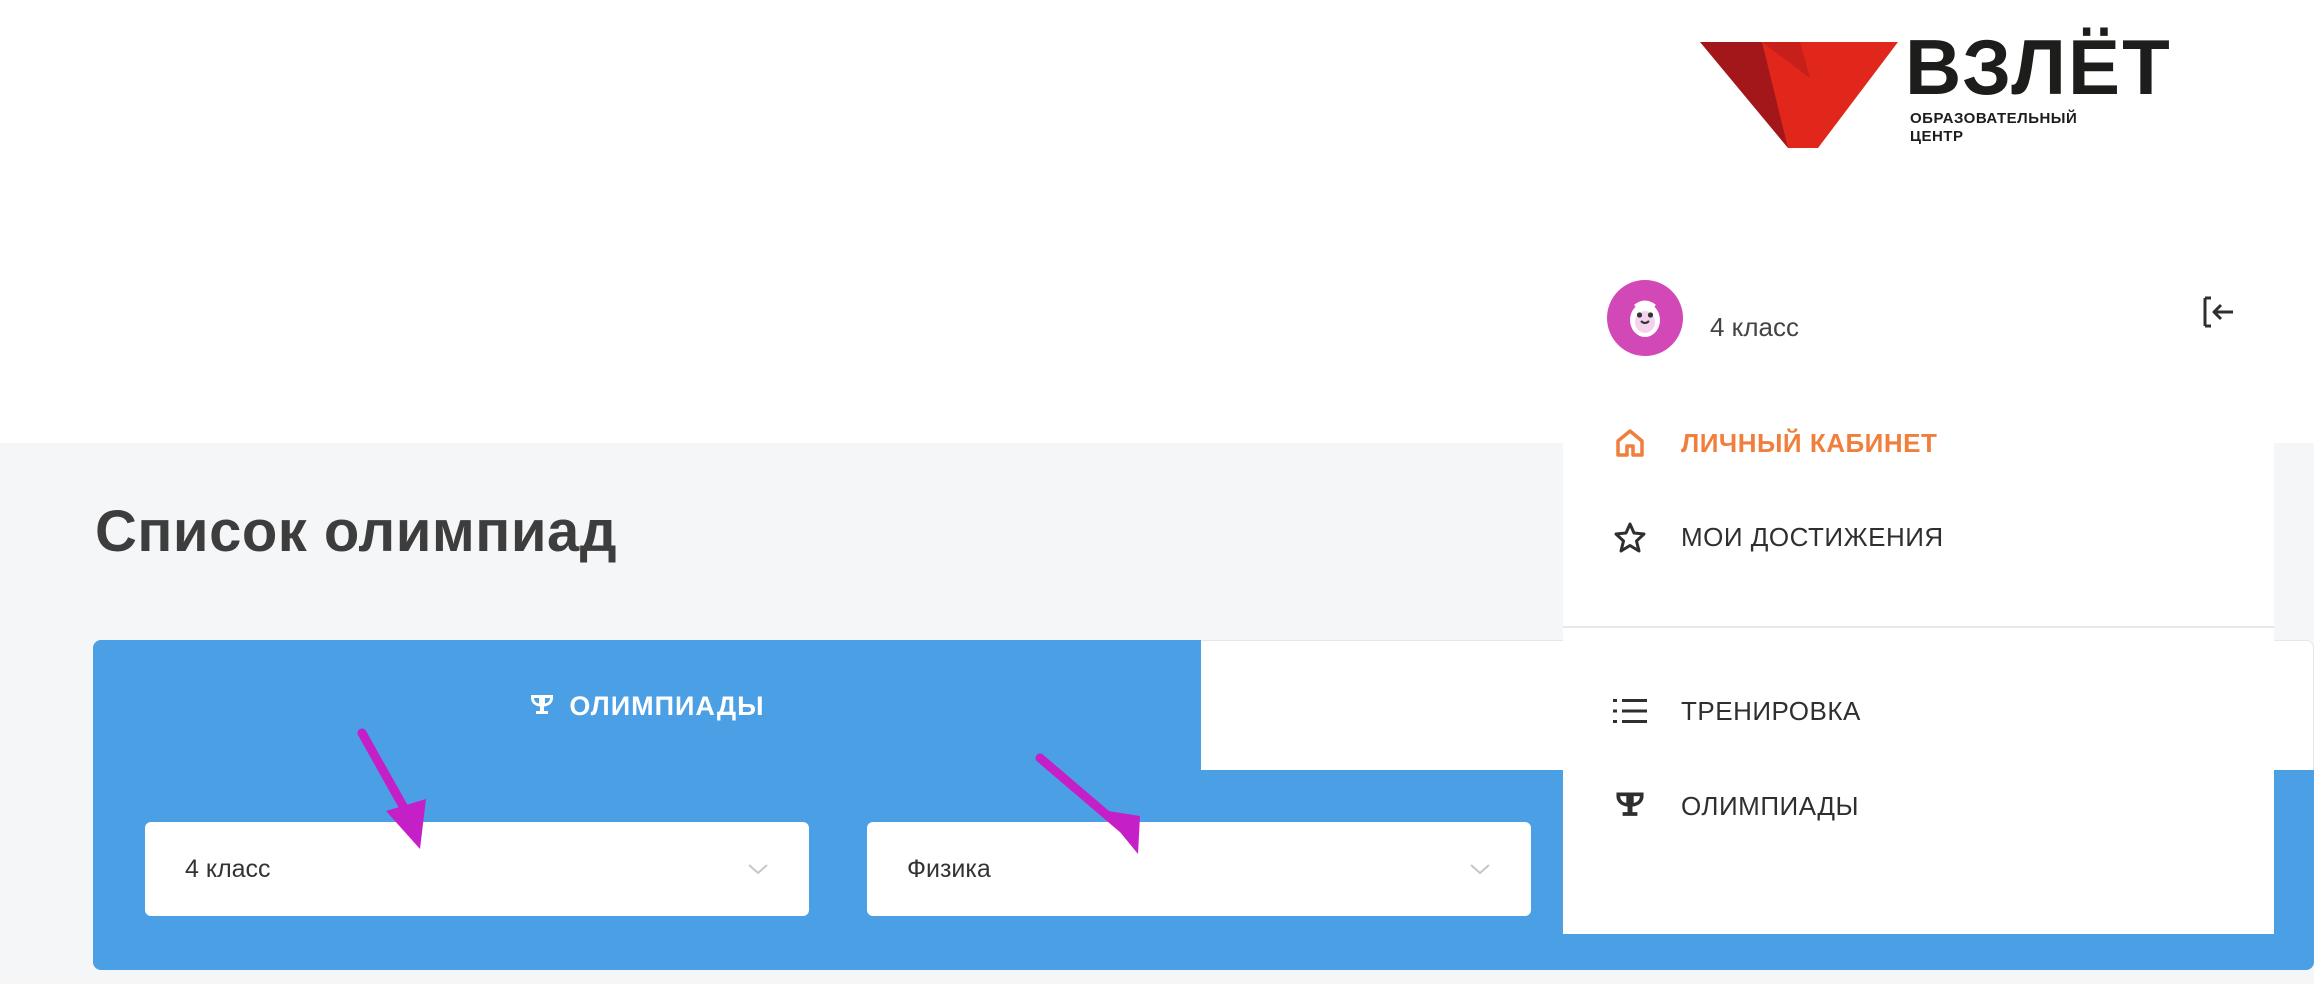  I want to click on annotation-arrow-grade, so click(391, 788).